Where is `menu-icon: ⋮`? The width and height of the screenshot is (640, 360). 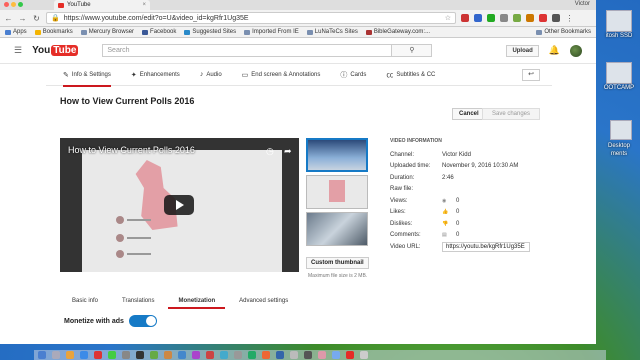 menu-icon: ⋮ is located at coordinates (569, 18).